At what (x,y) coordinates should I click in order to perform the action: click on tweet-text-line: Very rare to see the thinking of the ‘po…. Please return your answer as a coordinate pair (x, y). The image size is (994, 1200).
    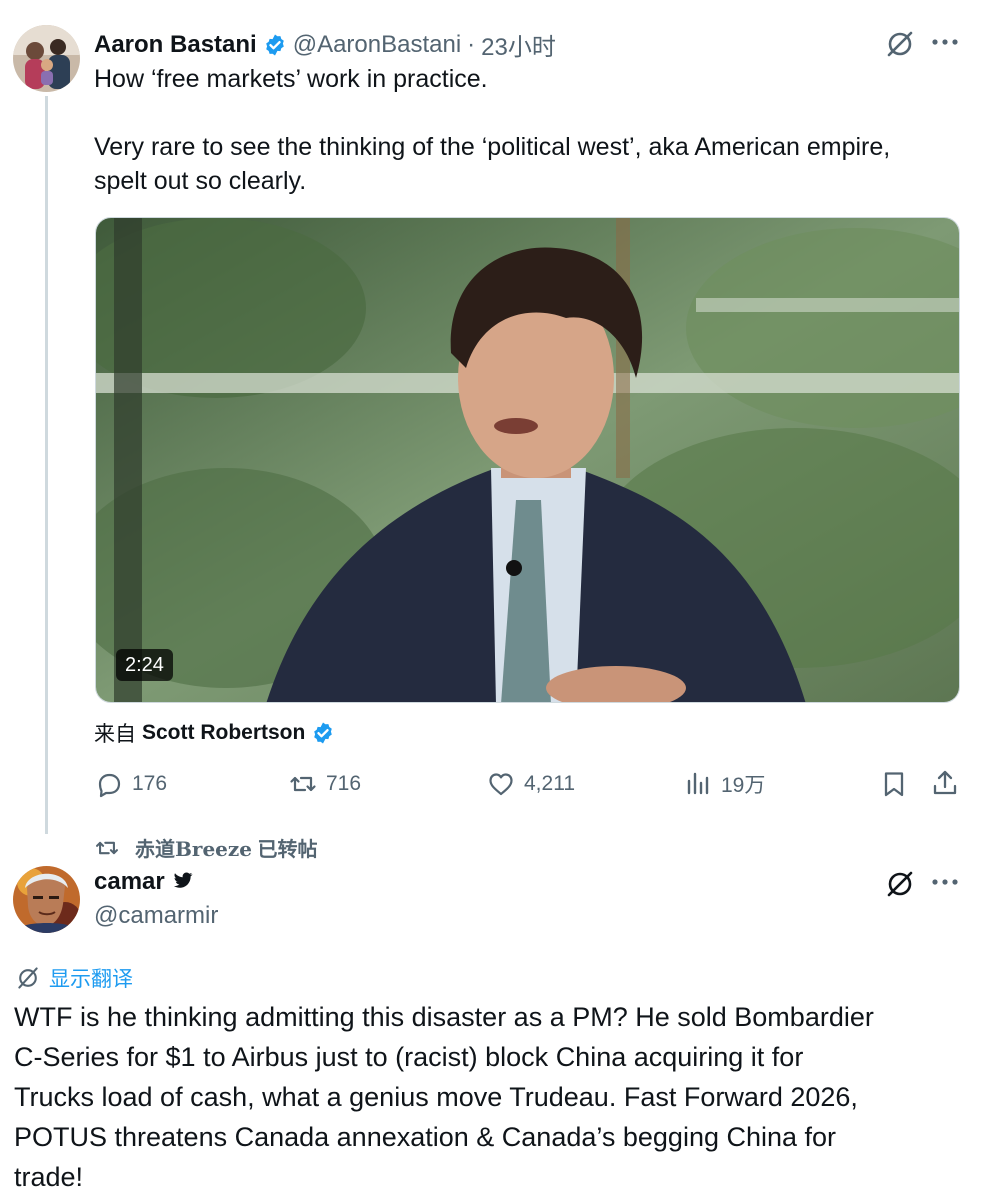
    Looking at the image, I should click on (492, 147).